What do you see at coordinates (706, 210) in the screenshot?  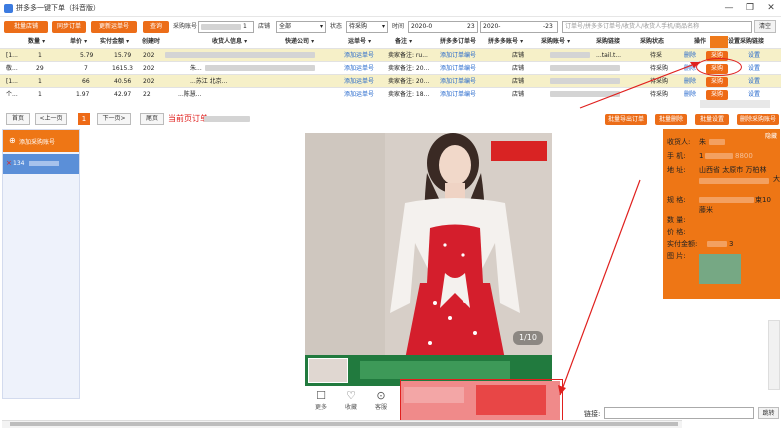 I see `spec-line2: 藤米` at bounding box center [706, 210].